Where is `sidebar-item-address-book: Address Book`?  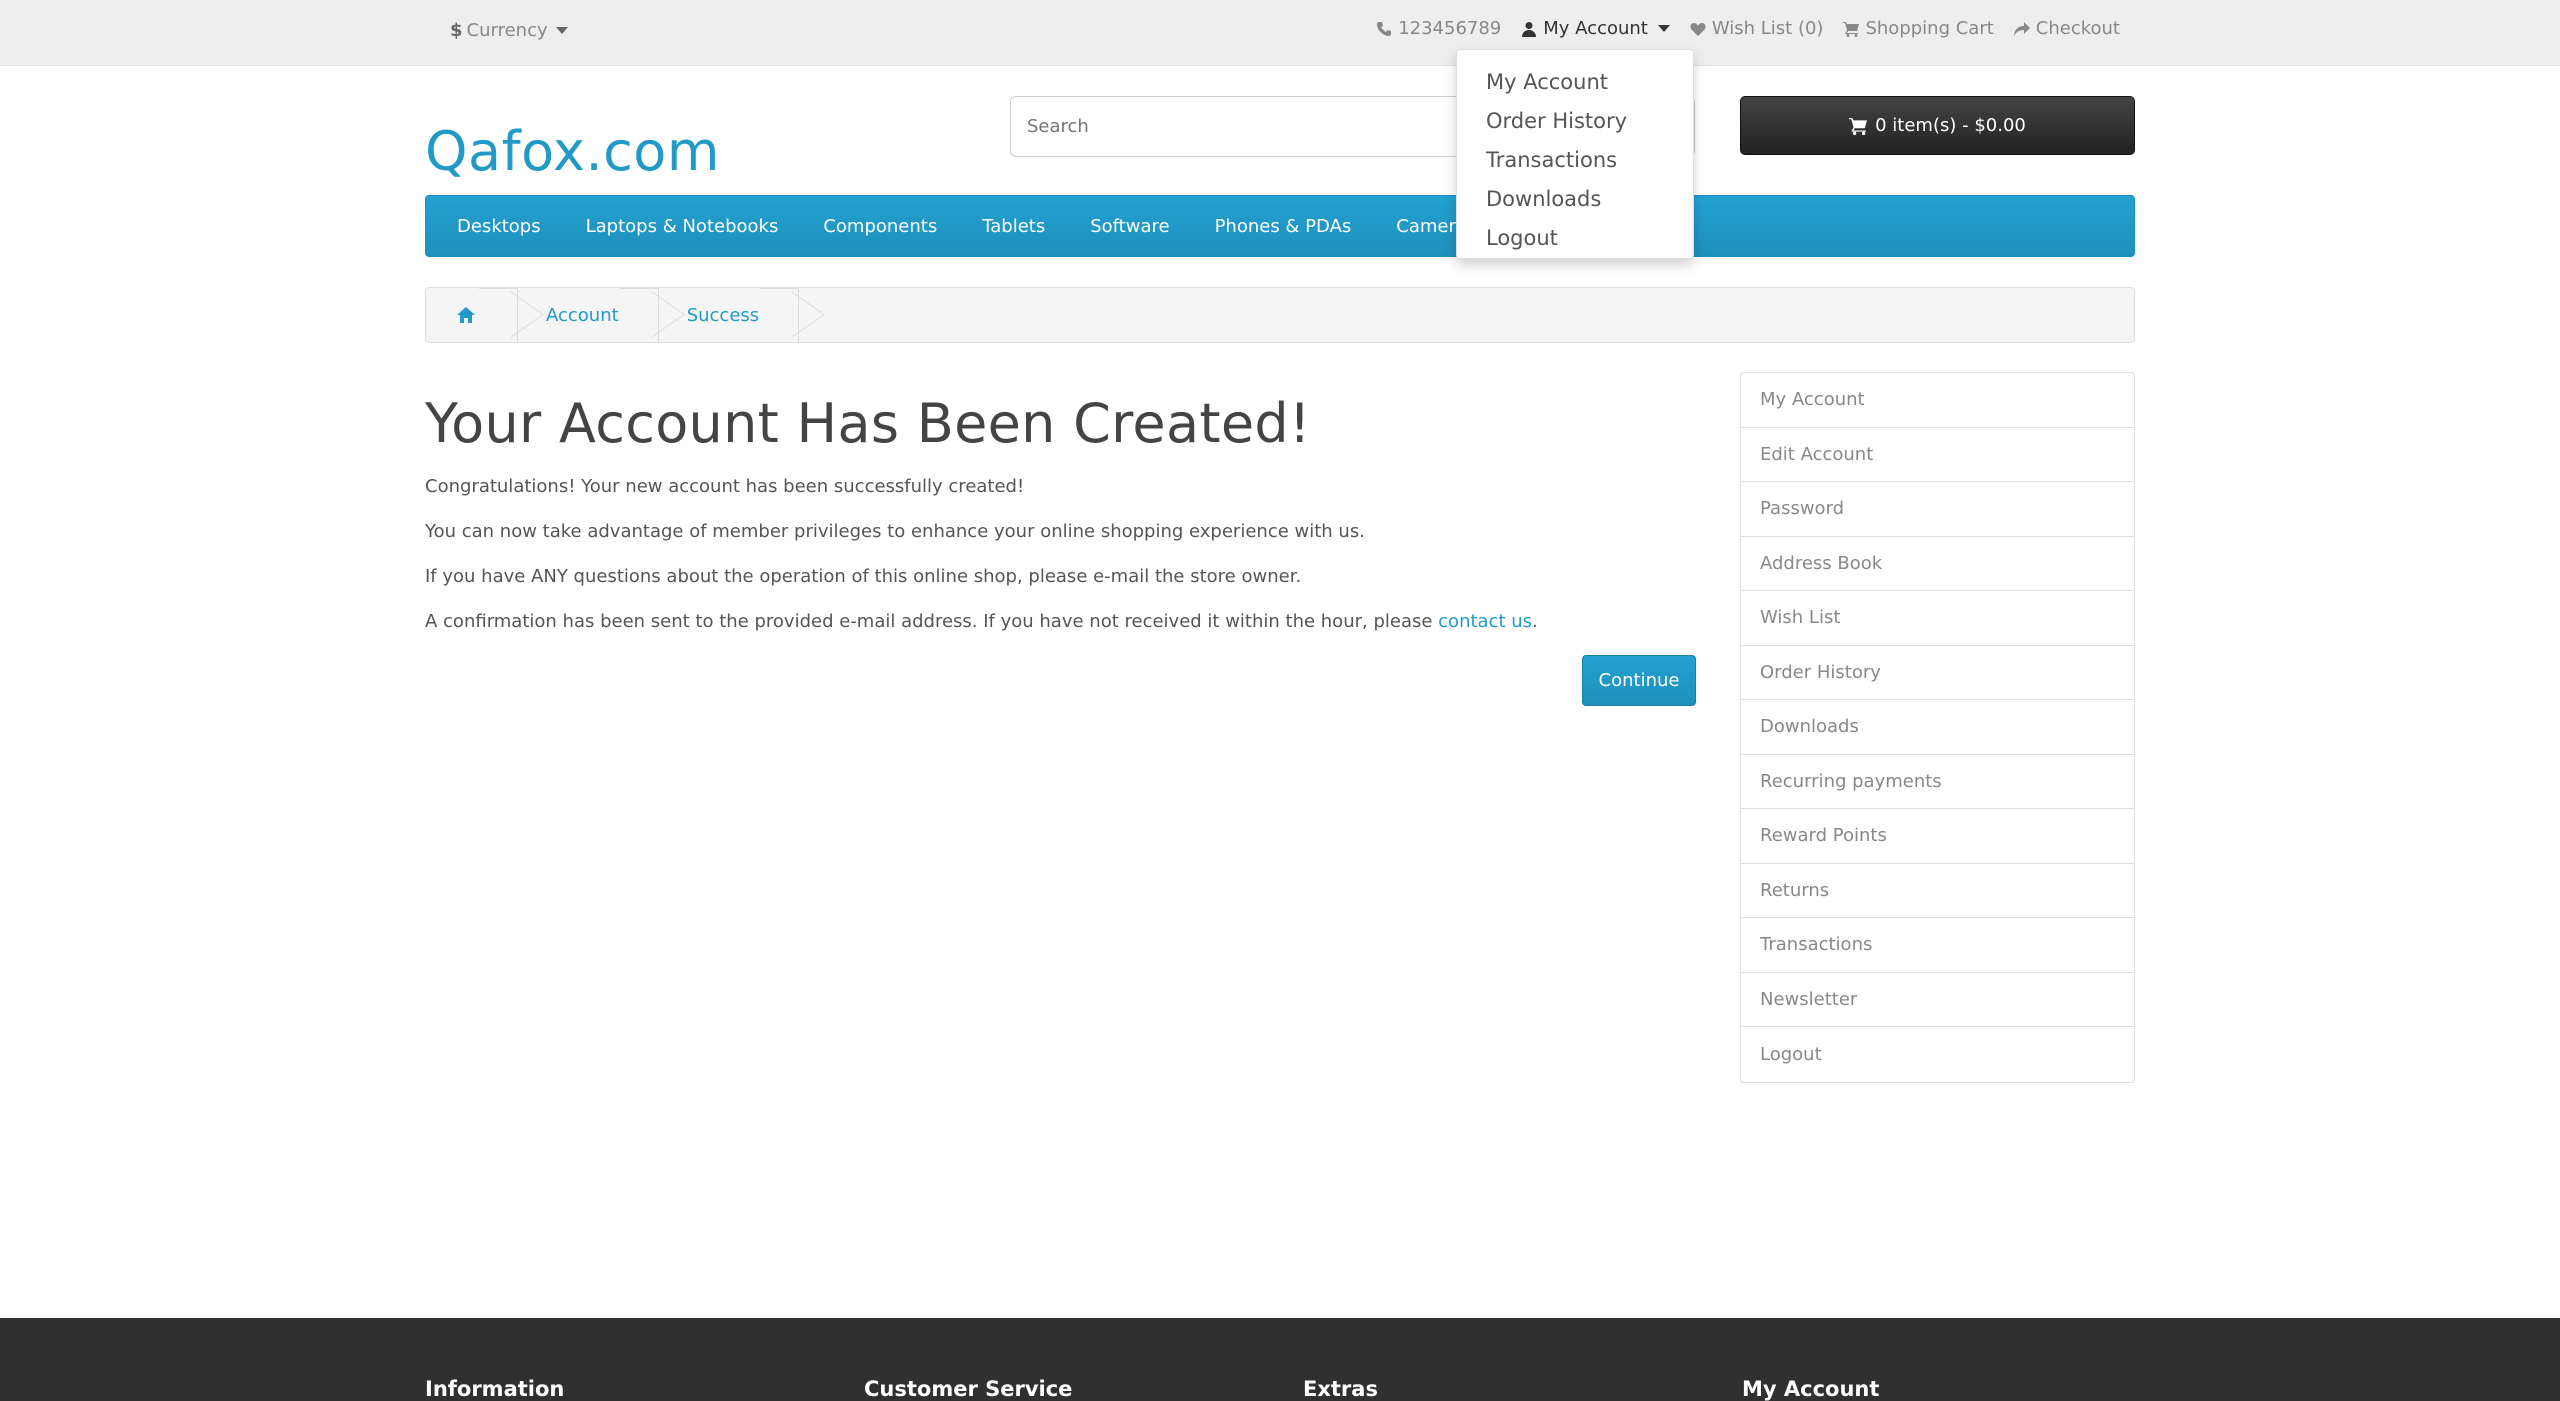
sidebar-item-address-book: Address Book is located at coordinates (1937, 564).